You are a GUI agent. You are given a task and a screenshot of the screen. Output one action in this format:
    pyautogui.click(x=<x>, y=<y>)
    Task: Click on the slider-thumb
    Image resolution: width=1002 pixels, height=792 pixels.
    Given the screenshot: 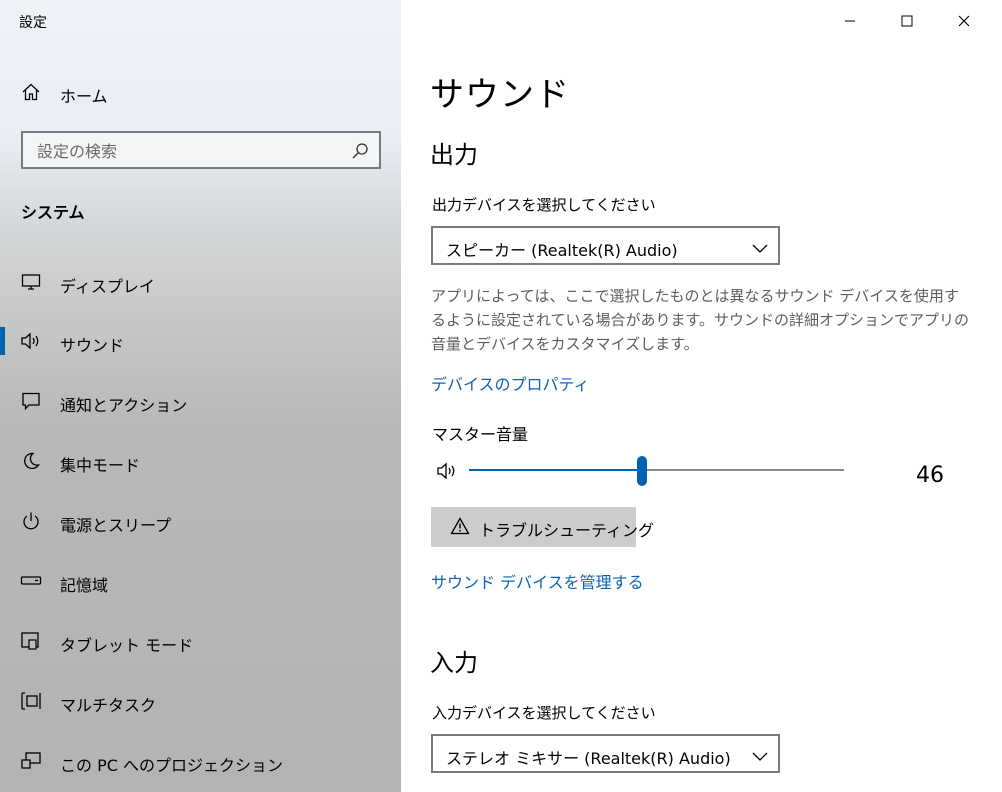 What is the action you would take?
    pyautogui.click(x=641, y=471)
    